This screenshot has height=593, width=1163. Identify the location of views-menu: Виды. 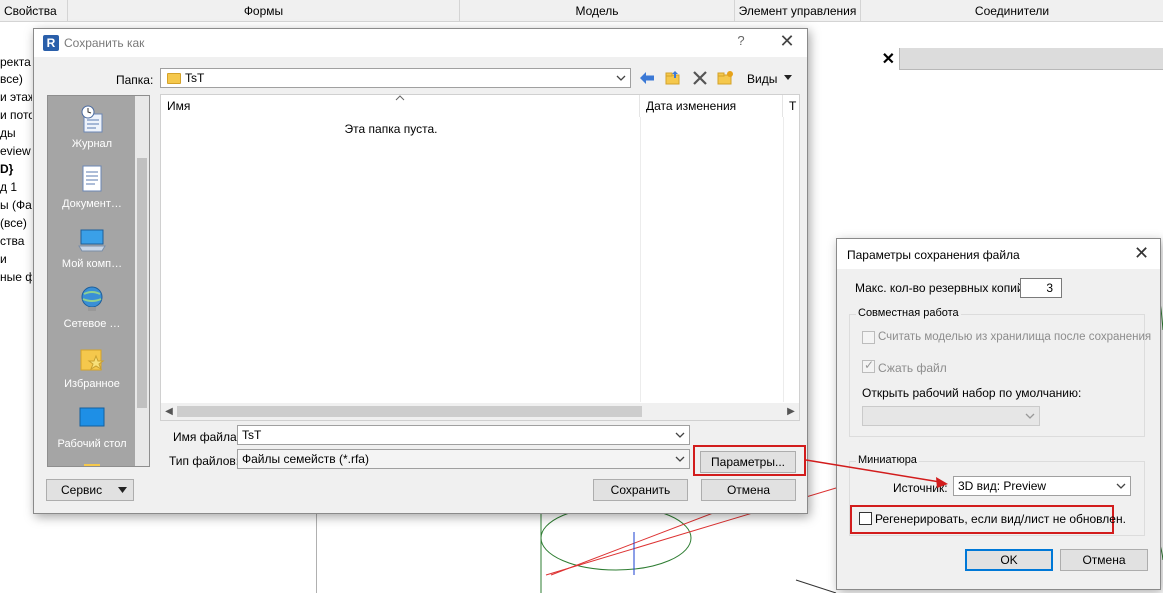
(762, 79).